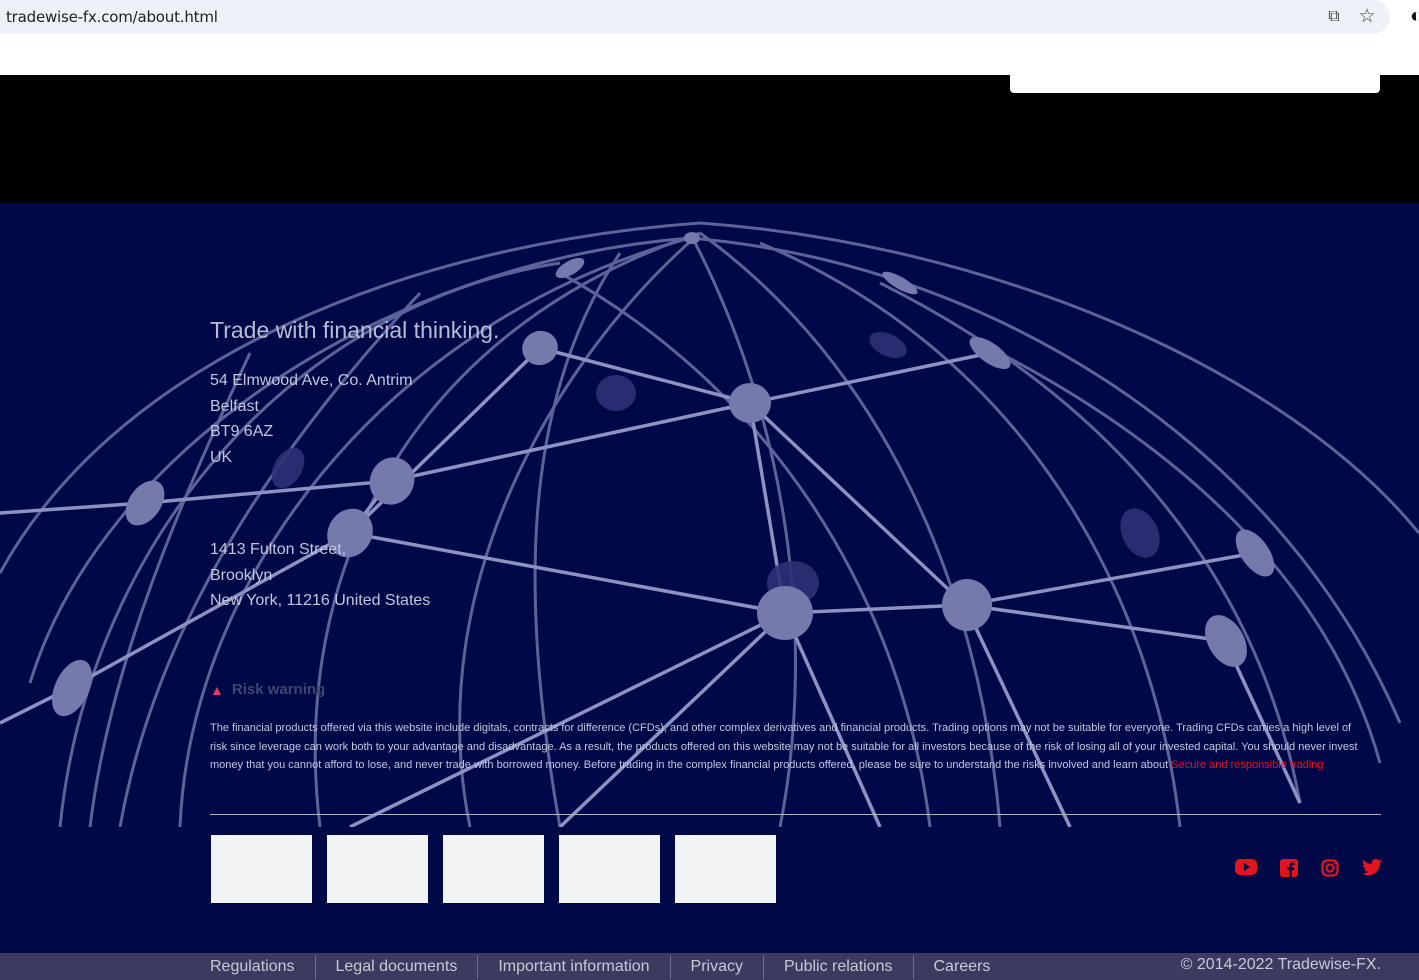 This screenshot has width=1419, height=980. What do you see at coordinates (320, 600) in the screenshot?
I see `address-line: New York, 11216 United States` at bounding box center [320, 600].